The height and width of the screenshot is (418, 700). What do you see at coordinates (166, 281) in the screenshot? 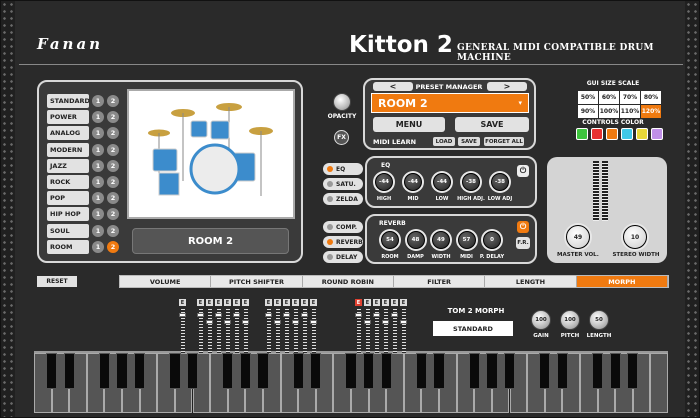
I see `tab-volume: VOLUME` at bounding box center [166, 281].